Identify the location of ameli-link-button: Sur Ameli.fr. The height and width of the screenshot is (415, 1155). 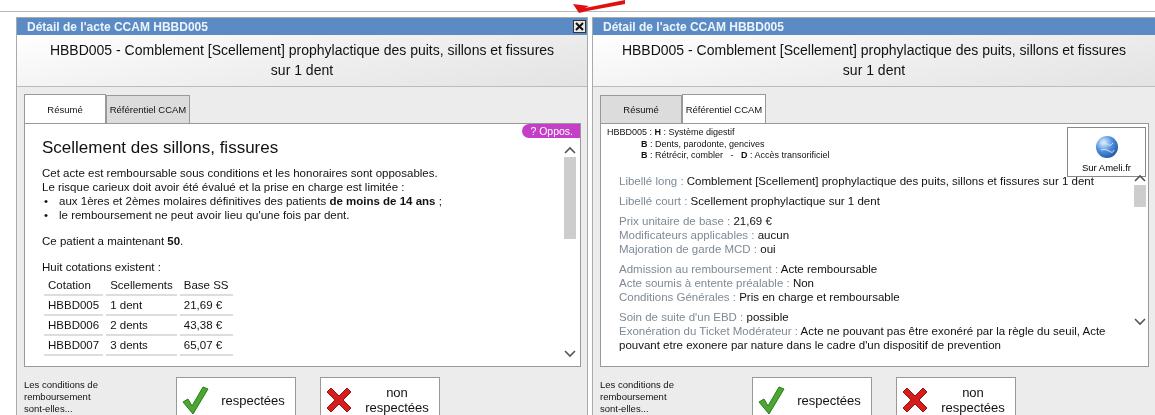
(1106, 152).